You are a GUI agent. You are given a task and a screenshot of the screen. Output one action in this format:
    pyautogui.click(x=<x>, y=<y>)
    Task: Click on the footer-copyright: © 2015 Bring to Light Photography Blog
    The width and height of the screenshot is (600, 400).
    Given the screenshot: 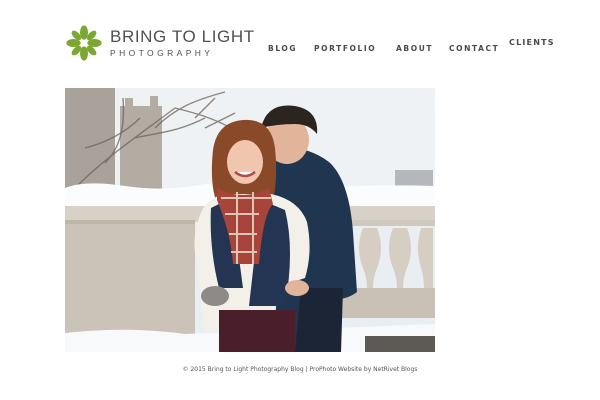 What is the action you would take?
    pyautogui.click(x=243, y=369)
    